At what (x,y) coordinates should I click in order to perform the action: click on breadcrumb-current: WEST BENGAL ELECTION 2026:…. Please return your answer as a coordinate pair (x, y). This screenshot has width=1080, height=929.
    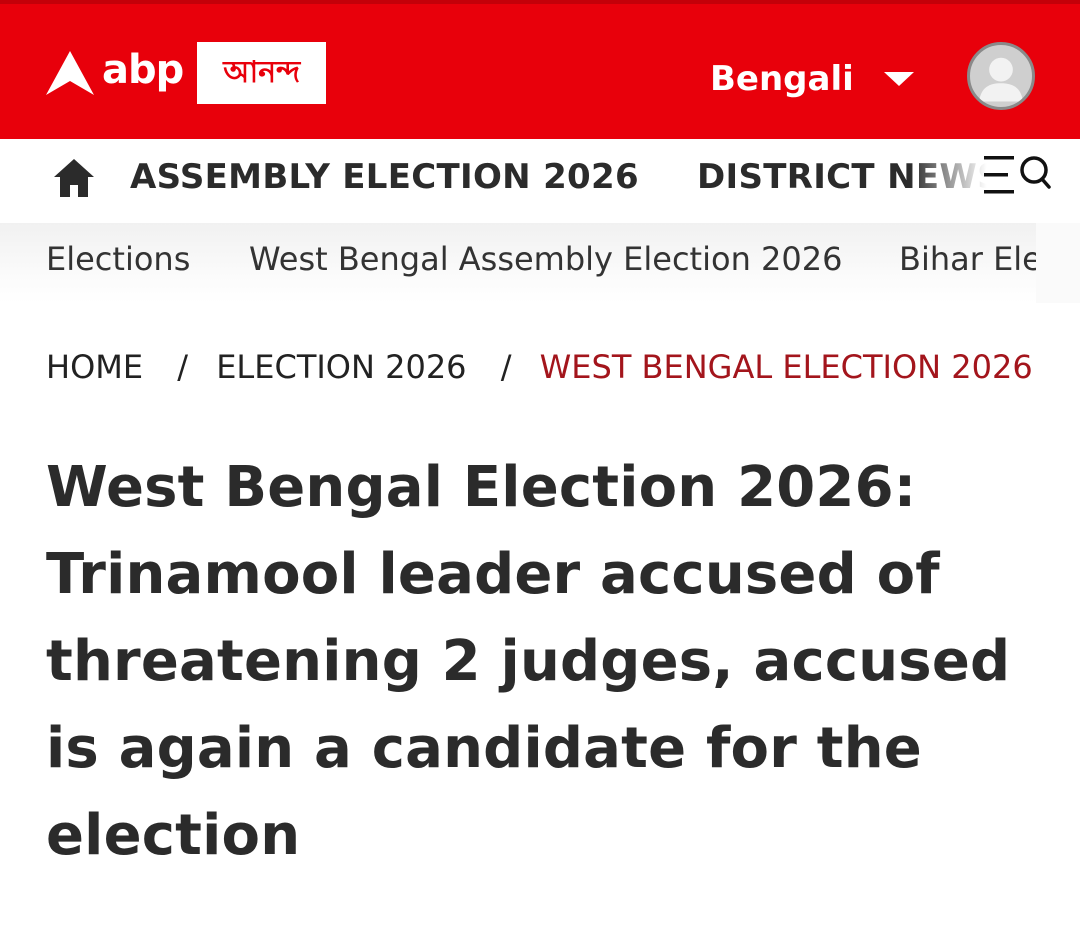
    Looking at the image, I should click on (787, 367).